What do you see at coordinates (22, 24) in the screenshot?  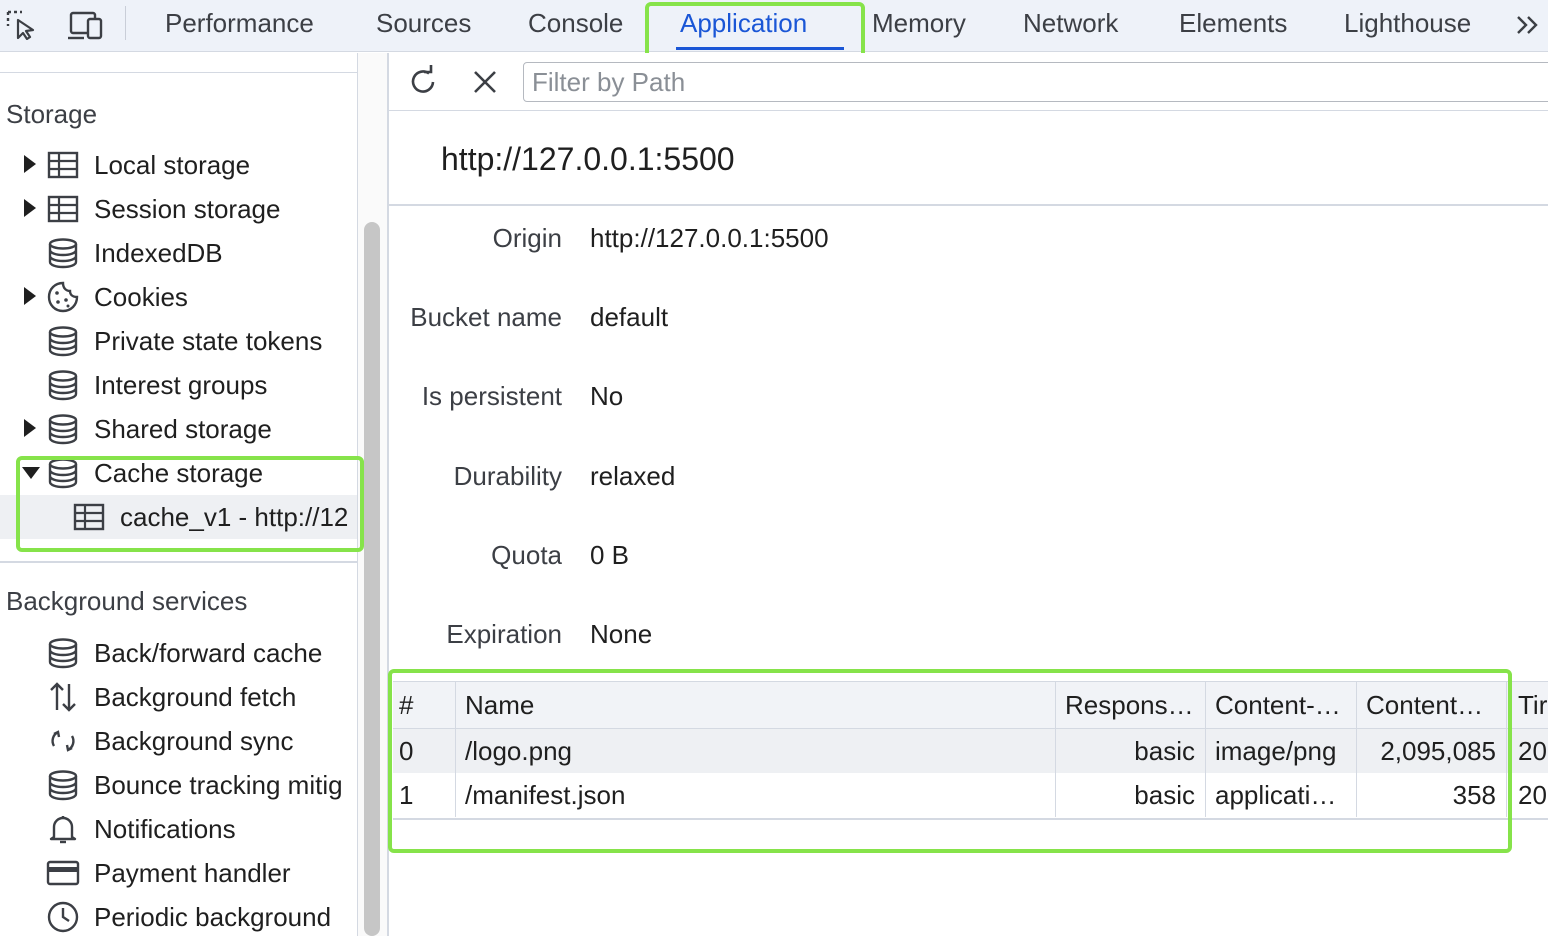 I see `inspect-element-icon` at bounding box center [22, 24].